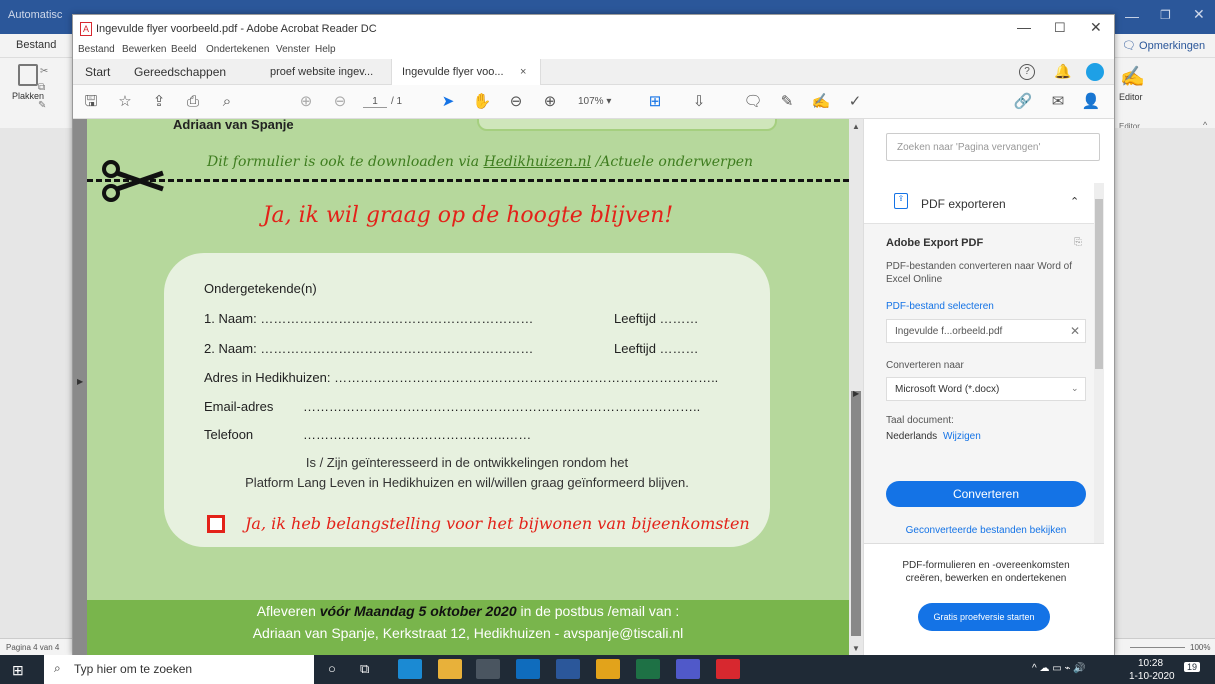 The image size is (1215, 684). I want to click on editor-label: Editor, so click(1131, 97).